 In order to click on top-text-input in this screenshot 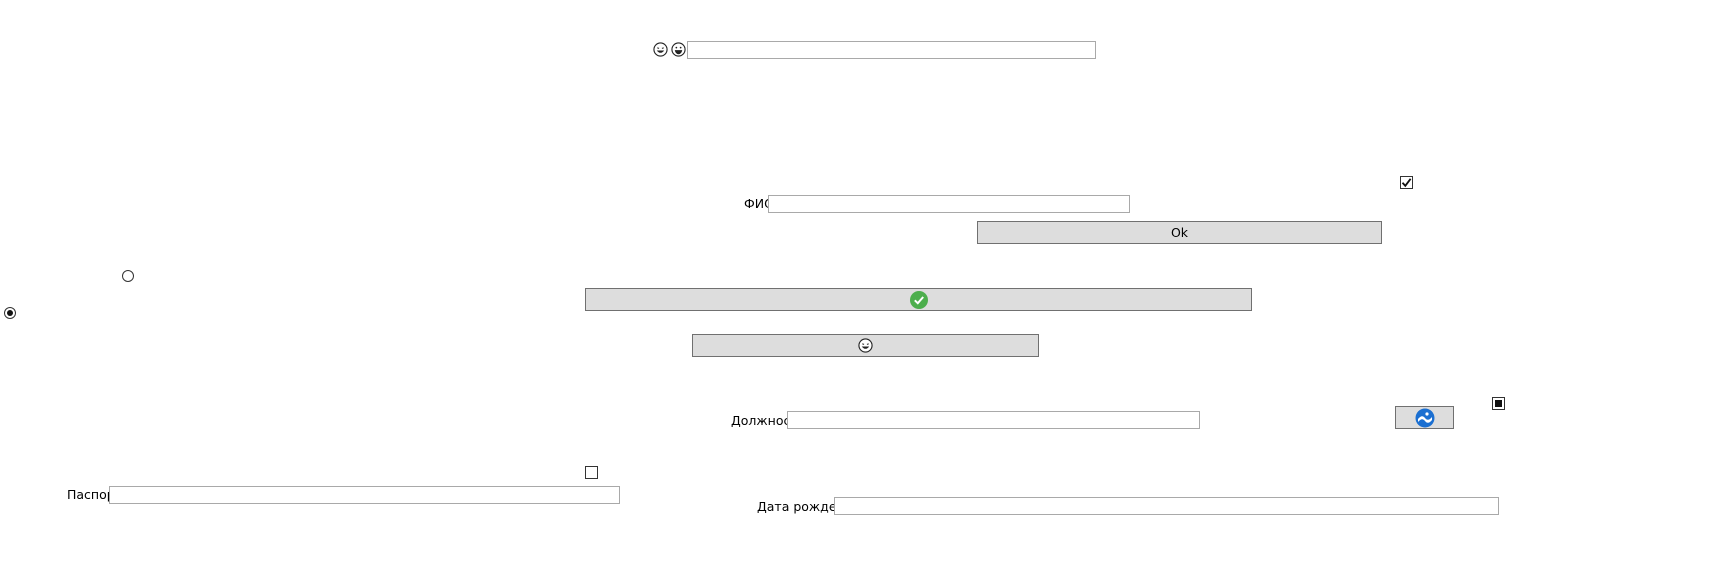, I will do `click(891, 50)`.